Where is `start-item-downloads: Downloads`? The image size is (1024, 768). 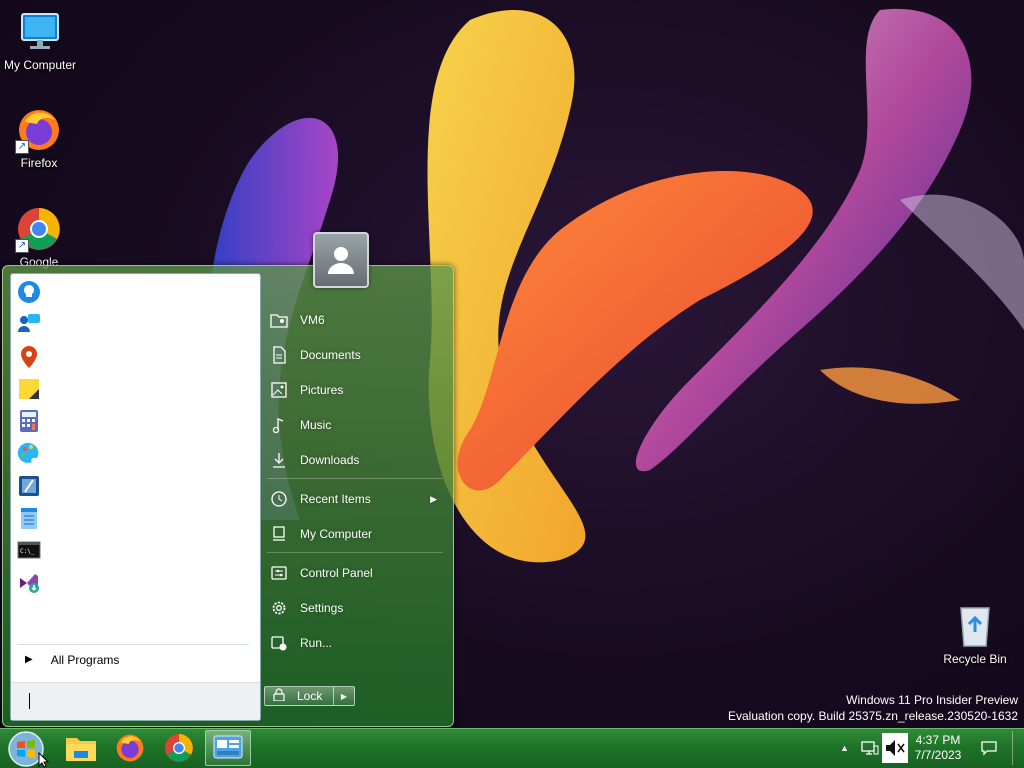 start-item-downloads: Downloads is located at coordinates (357, 460).